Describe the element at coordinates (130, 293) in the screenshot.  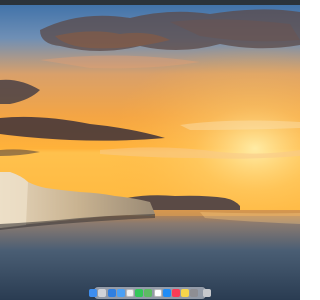
I see `photos-icon` at that location.